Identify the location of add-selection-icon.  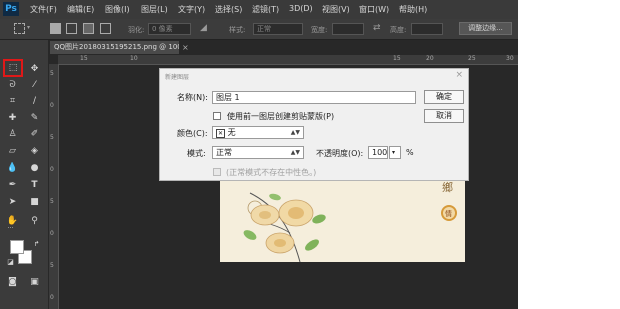
(71, 28).